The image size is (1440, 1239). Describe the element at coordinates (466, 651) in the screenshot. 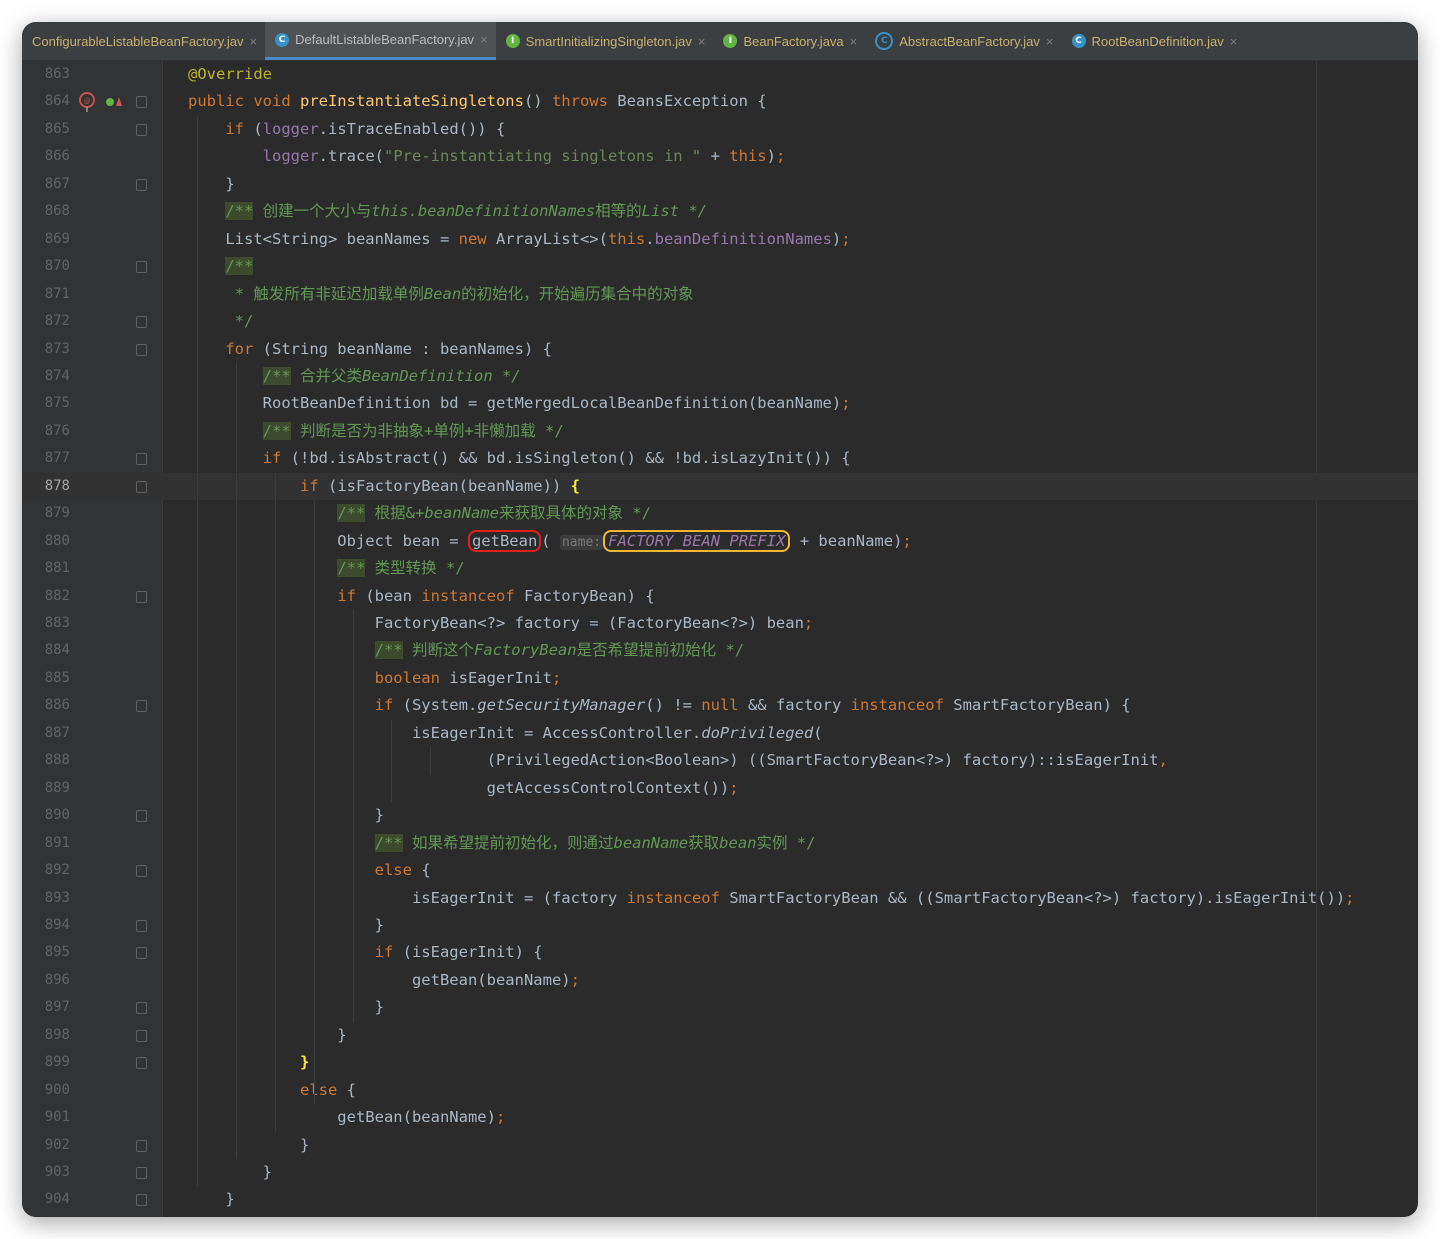

I see `code-text: /** 判断这个FactoryBean是否希望提前初始化 */` at that location.